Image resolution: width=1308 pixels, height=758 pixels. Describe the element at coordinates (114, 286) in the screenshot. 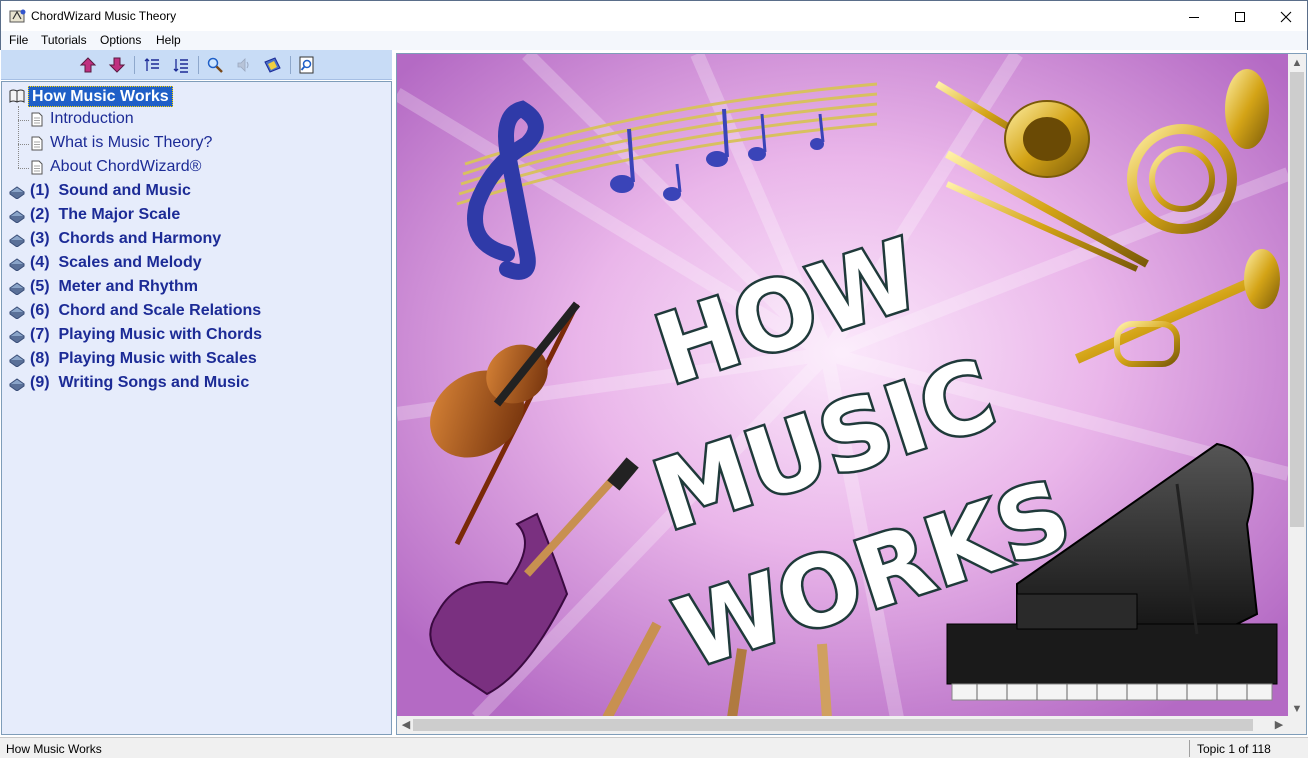

I see `tree-chapter-label: (5) Meter and Rhythm` at that location.